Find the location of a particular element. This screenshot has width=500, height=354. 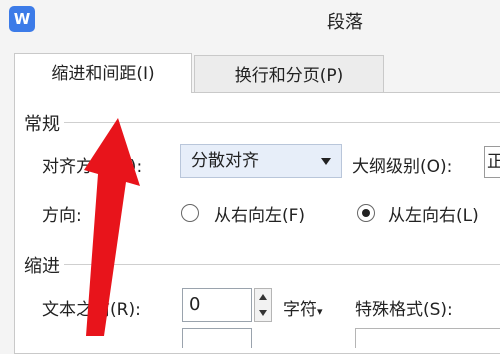

alignment-label: 对齐方式(G): is located at coordinates (92, 167).